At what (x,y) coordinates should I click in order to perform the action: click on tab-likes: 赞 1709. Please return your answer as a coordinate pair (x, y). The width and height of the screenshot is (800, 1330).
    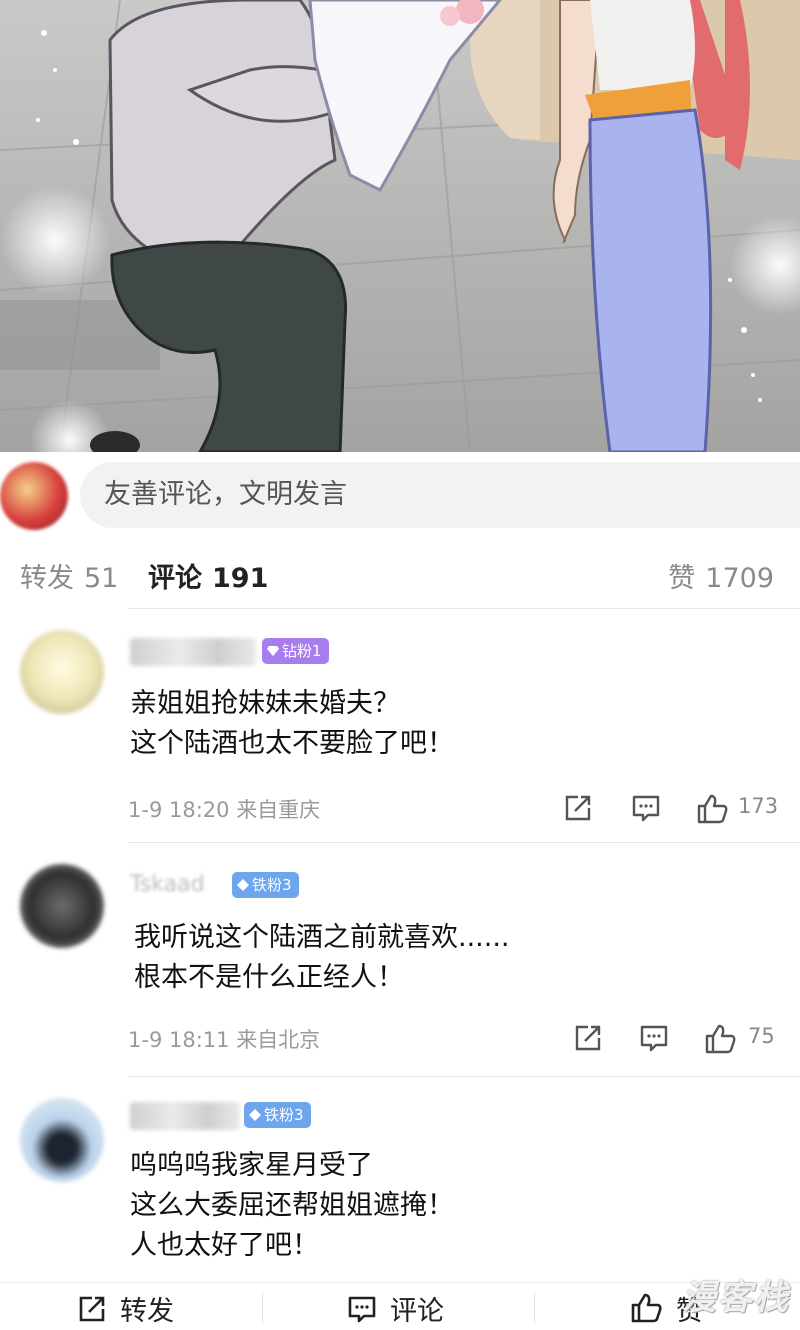
    Looking at the image, I should click on (721, 575).